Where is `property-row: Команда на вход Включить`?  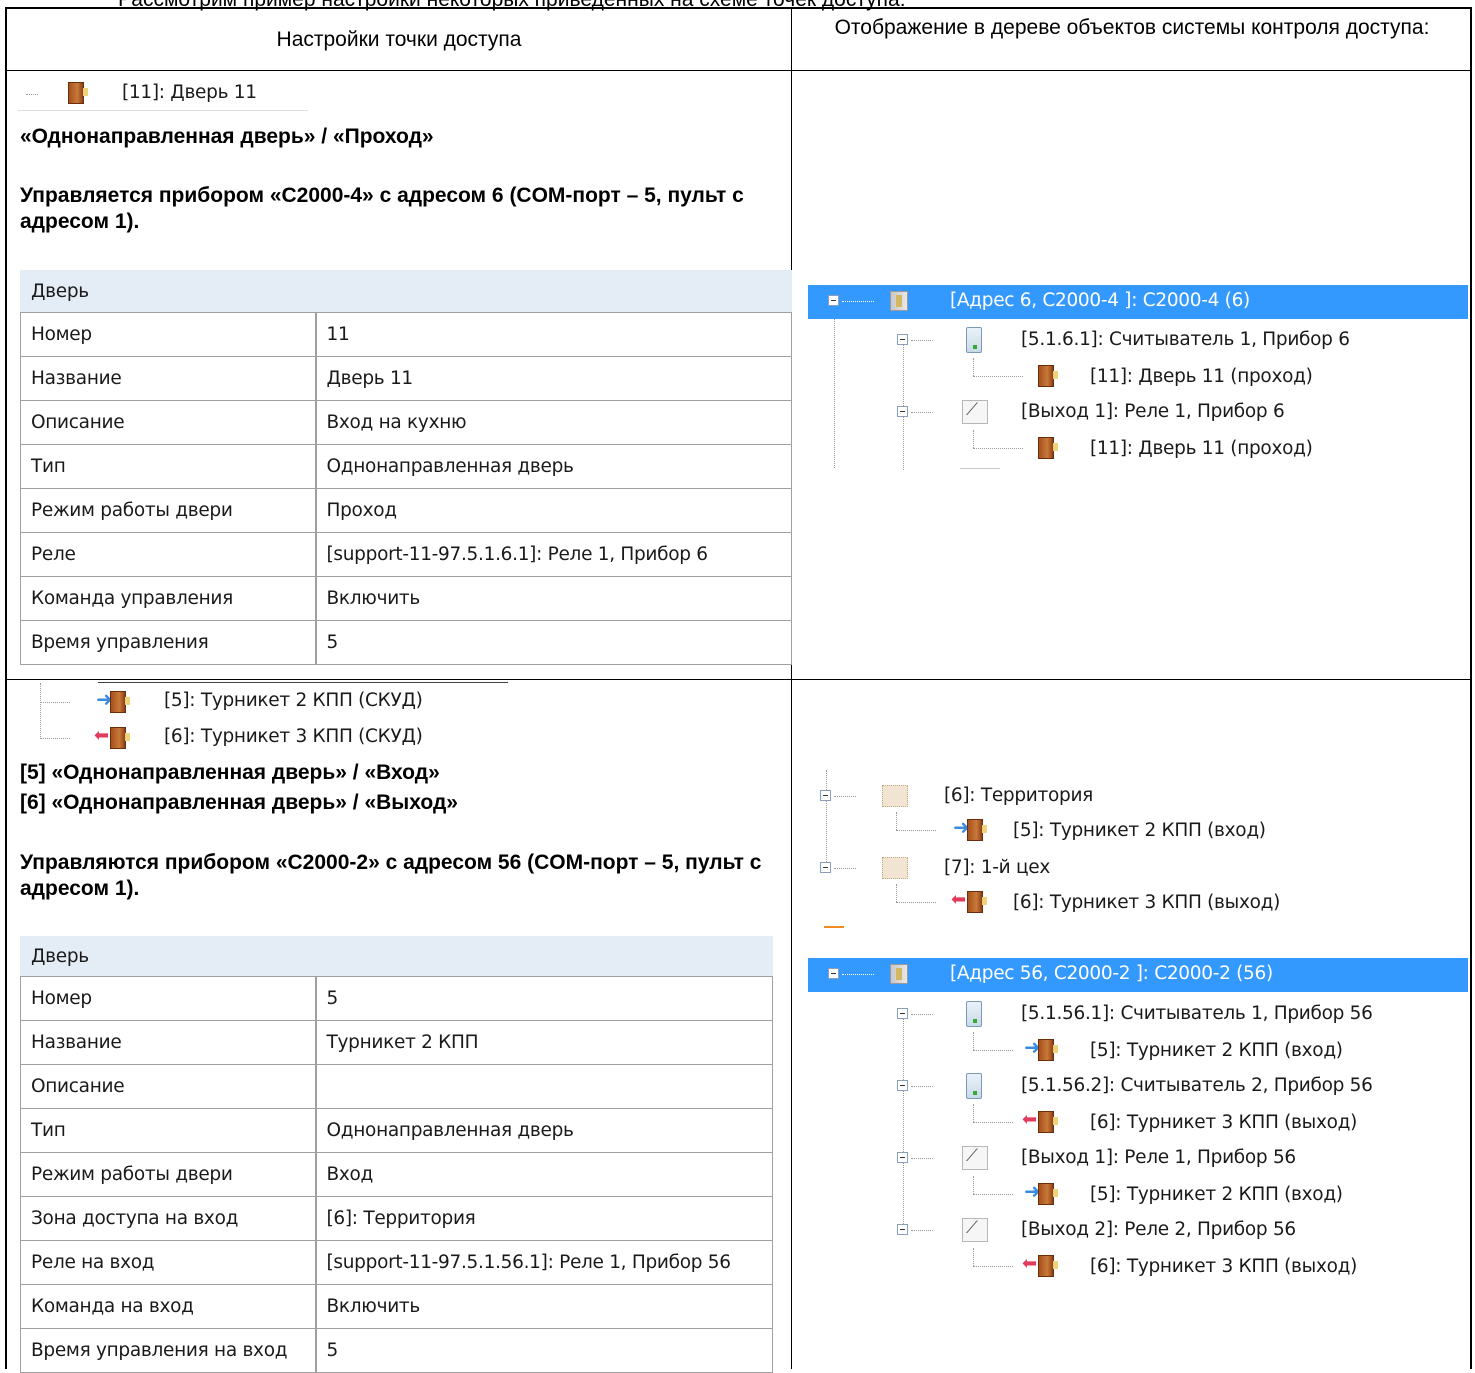 property-row: Команда на вход Включить is located at coordinates (396, 1306).